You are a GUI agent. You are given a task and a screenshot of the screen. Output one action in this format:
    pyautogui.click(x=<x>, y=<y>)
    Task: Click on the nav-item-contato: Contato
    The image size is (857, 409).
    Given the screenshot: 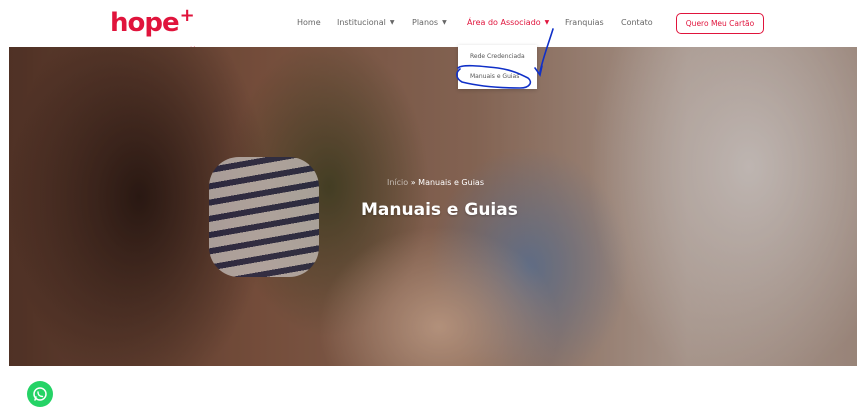 What is the action you would take?
    pyautogui.click(x=637, y=22)
    